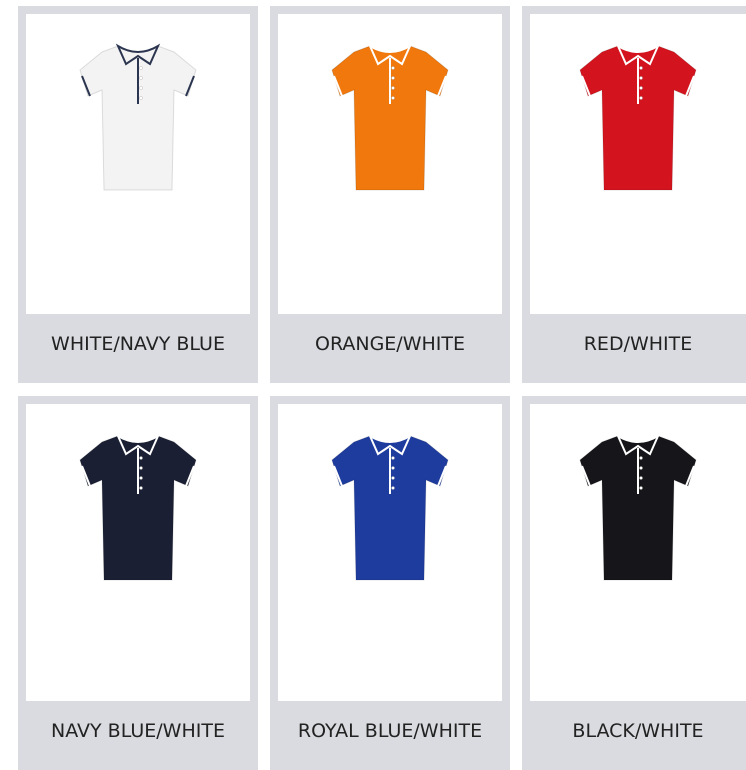 The image size is (746, 770). Describe the element at coordinates (638, 731) in the screenshot. I see `color-name-label: BLACK/WHITE` at that location.